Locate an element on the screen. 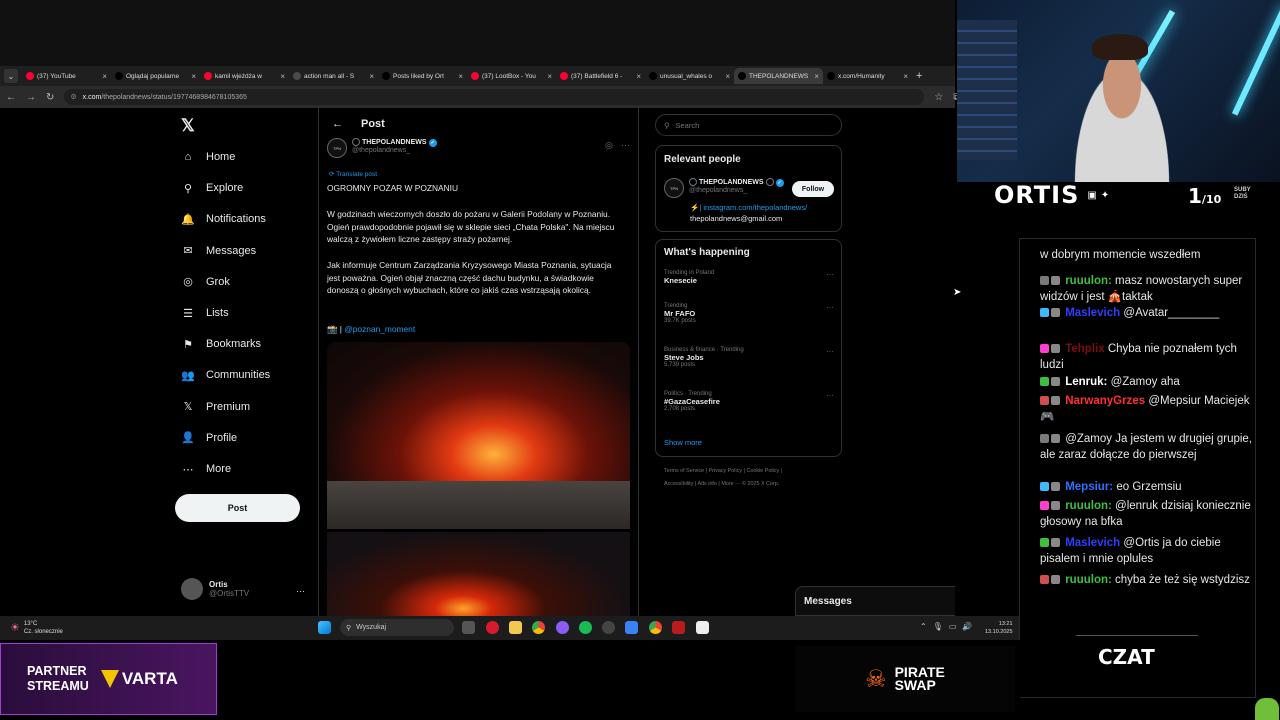 The height and width of the screenshot is (720, 1280). messages-drawer: Messages ✉ ⌃ is located at coordinates (875, 601).